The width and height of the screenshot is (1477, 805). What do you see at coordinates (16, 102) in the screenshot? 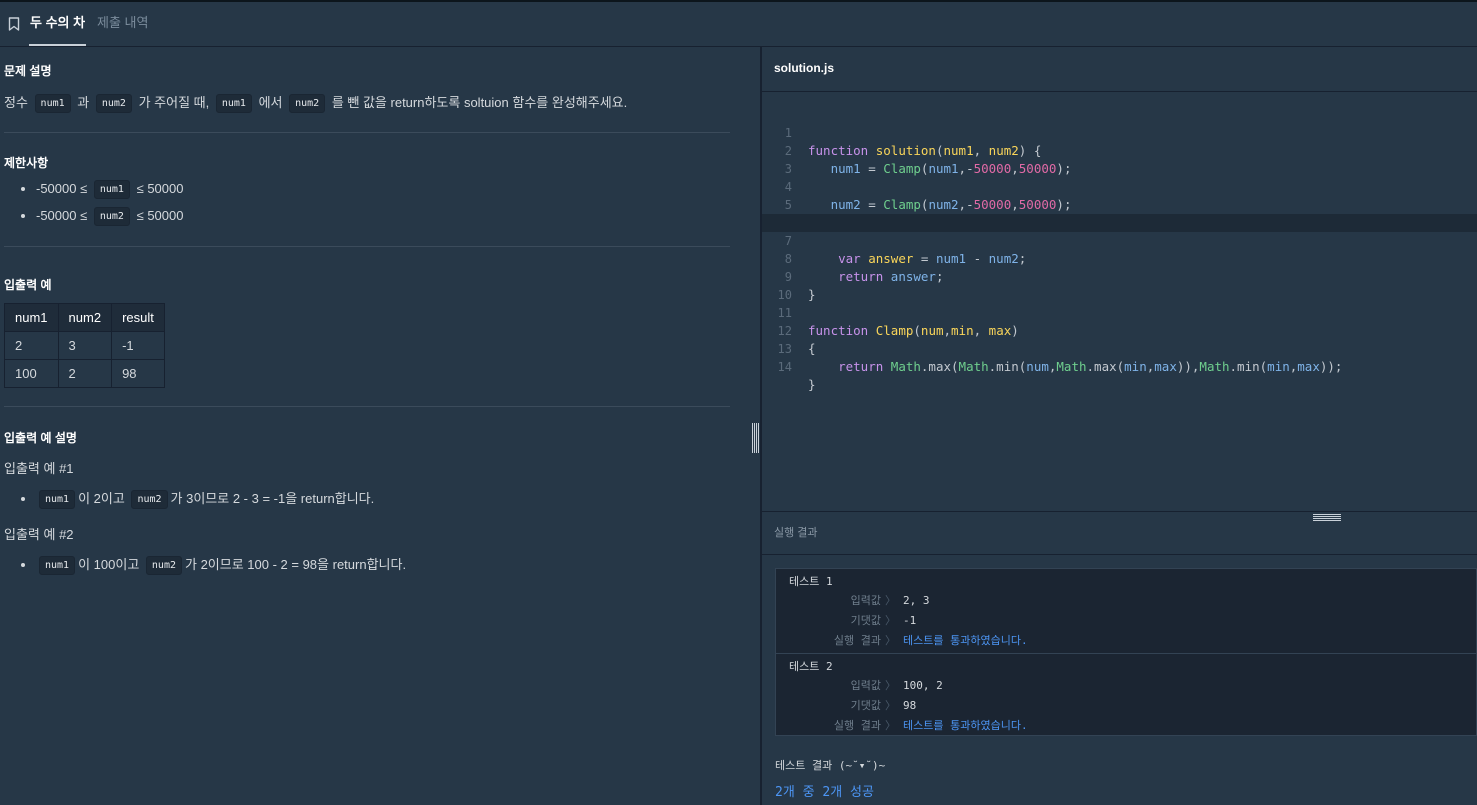
I see `desc-text: 정수` at bounding box center [16, 102].